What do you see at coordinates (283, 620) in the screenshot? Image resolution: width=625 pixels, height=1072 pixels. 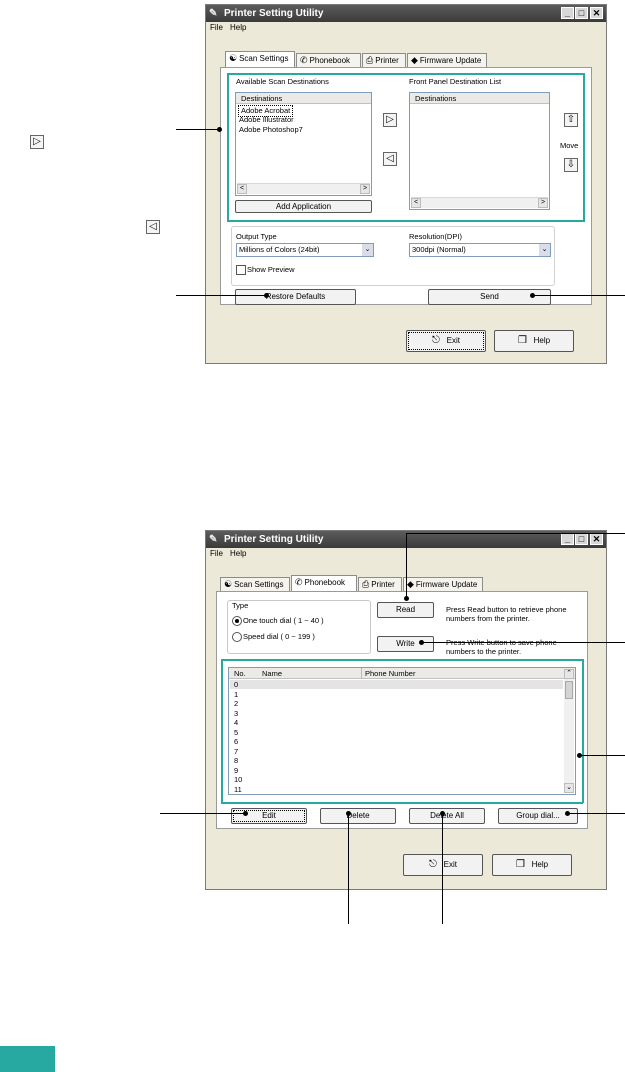 I see `one-touch-label: One touch dial ( 1 ~ 40 )` at bounding box center [283, 620].